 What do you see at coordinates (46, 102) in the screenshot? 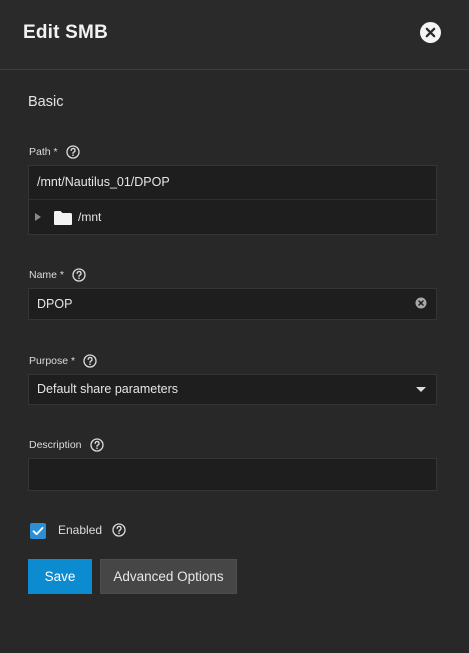
I see `section-title-basic: Basic` at bounding box center [46, 102].